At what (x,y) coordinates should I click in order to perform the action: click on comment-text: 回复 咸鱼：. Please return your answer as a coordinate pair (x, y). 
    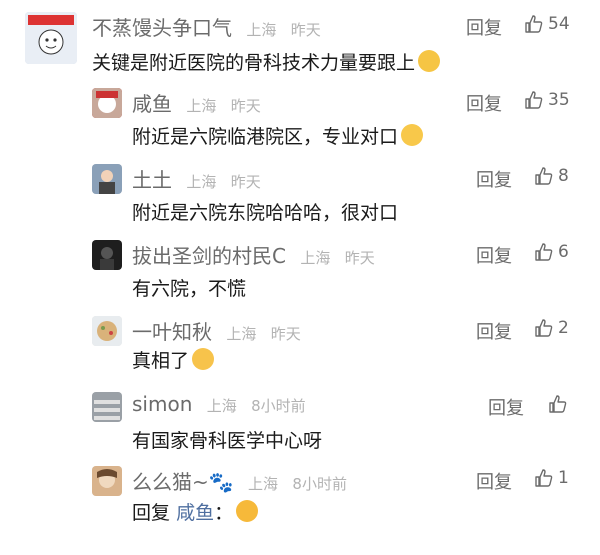
    Looking at the image, I should click on (195, 511).